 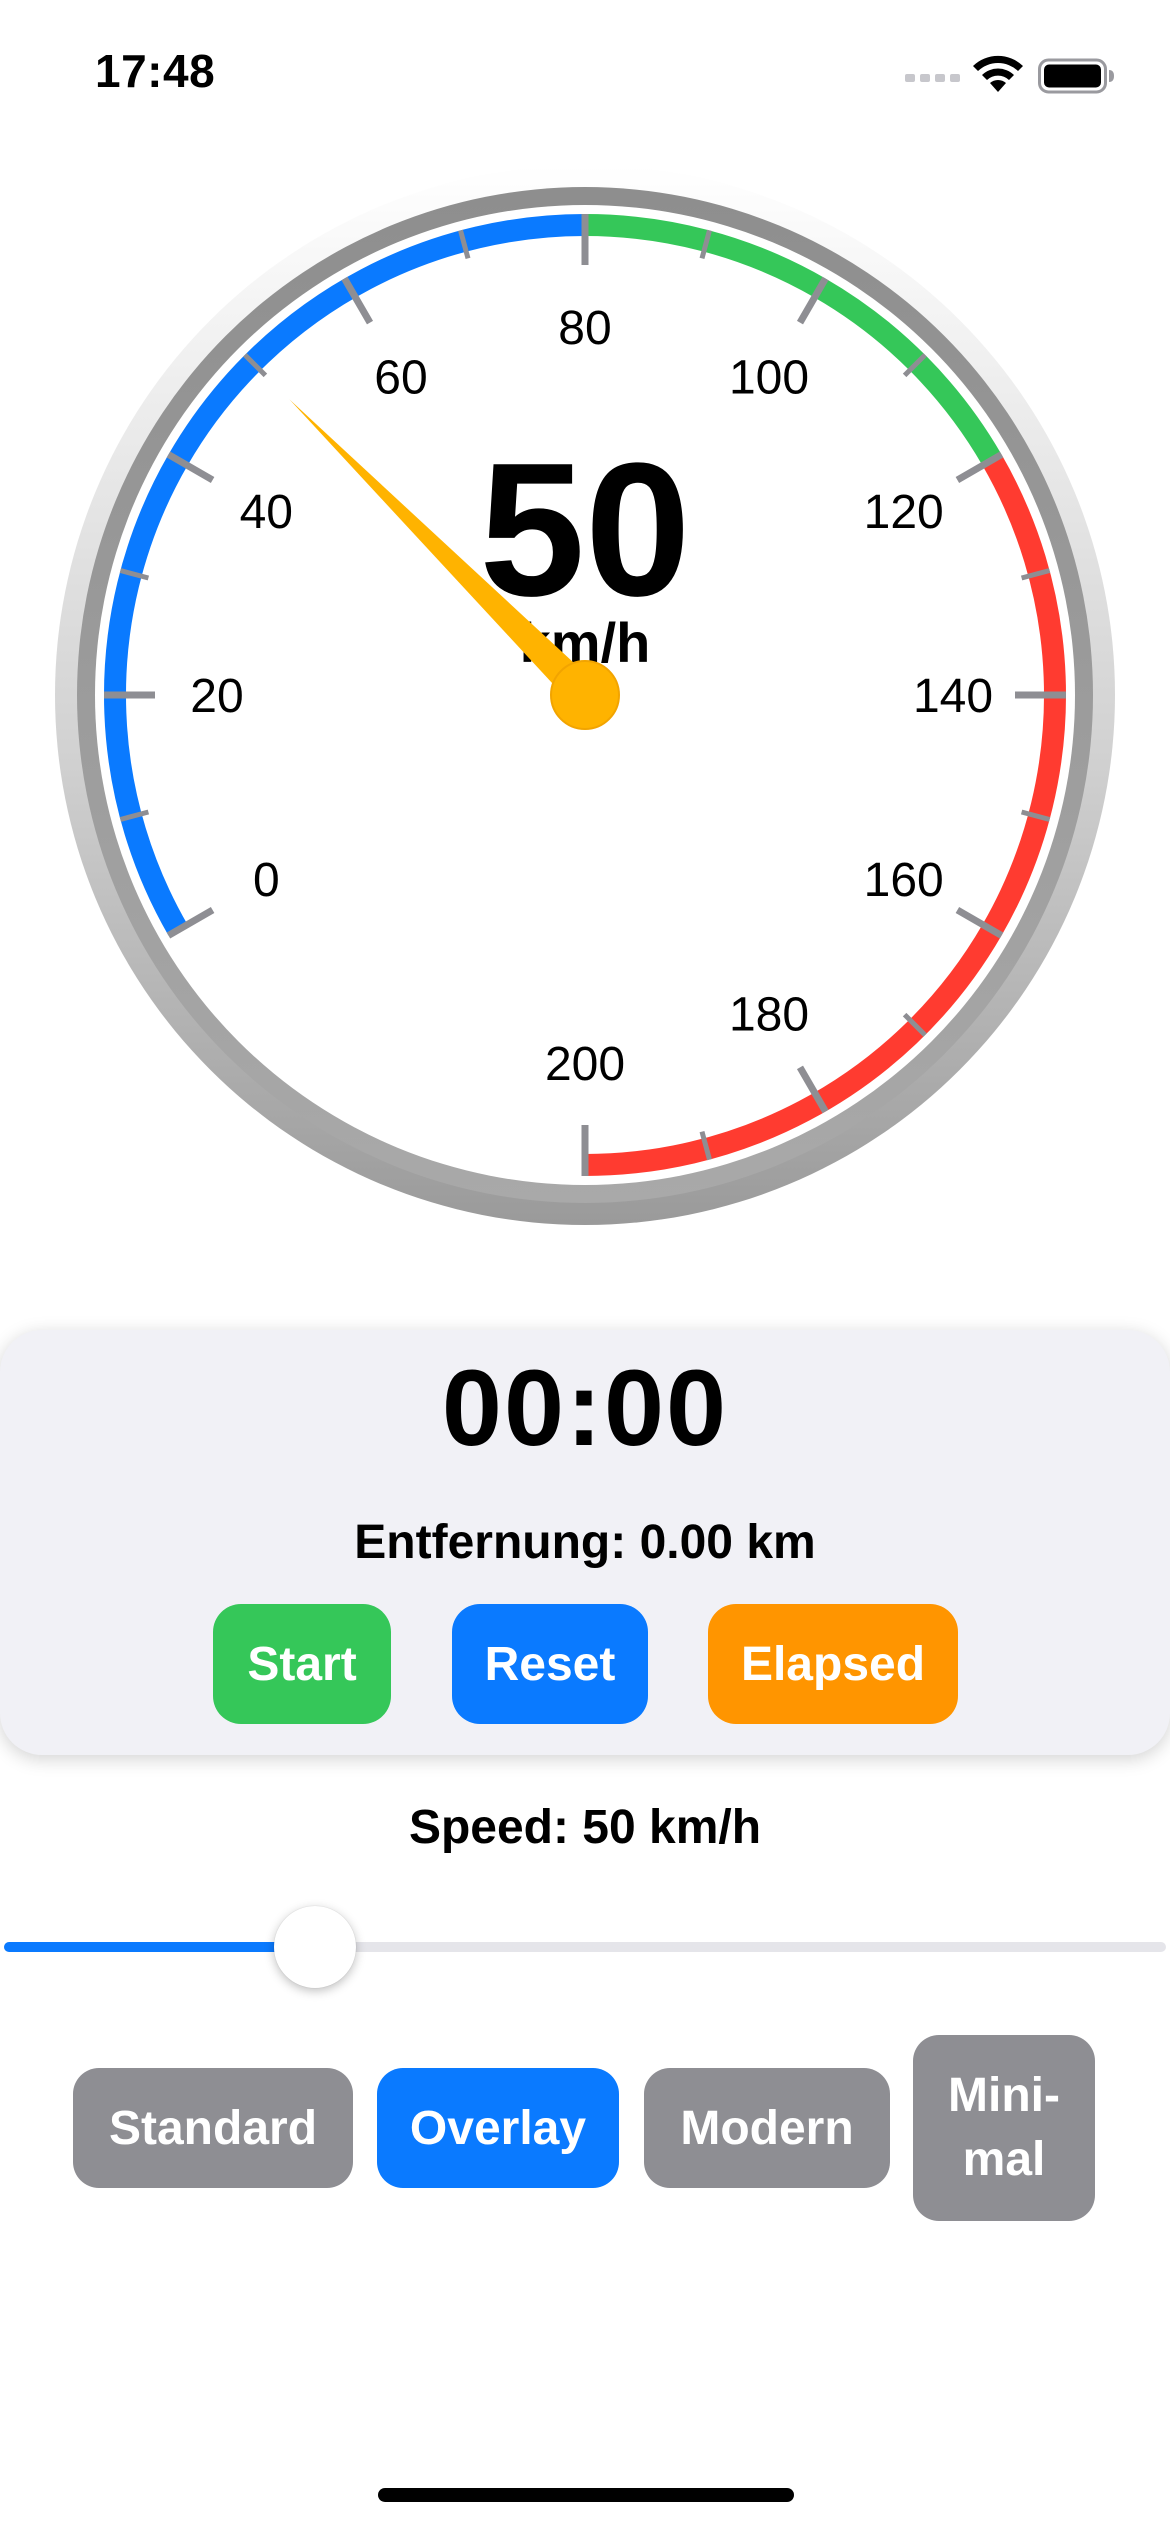 What do you see at coordinates (769, 377) in the screenshot?
I see `gauge-label: 100` at bounding box center [769, 377].